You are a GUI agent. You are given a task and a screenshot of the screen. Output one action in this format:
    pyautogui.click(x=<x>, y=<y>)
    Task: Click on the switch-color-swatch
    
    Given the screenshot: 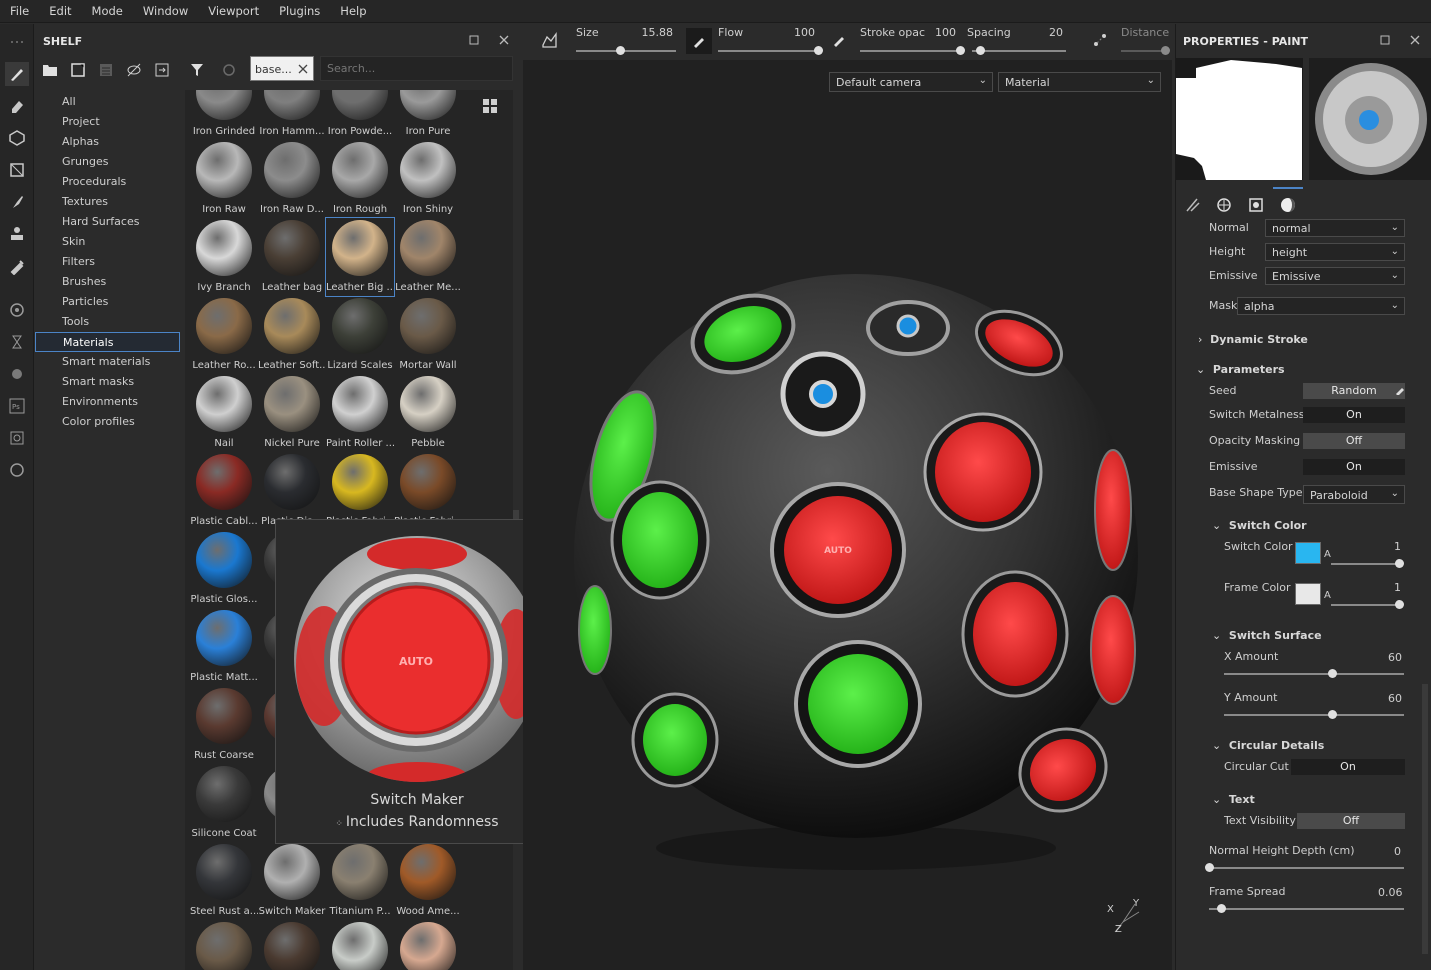 What is the action you would take?
    pyautogui.click(x=1308, y=553)
    